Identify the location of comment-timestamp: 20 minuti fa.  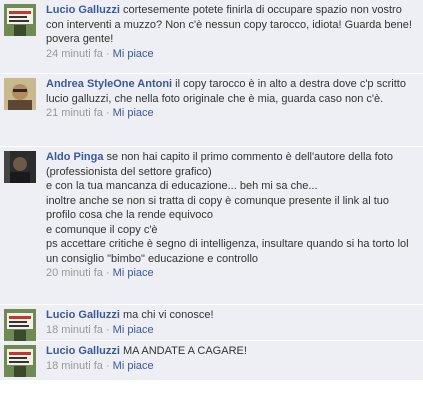
(74, 273).